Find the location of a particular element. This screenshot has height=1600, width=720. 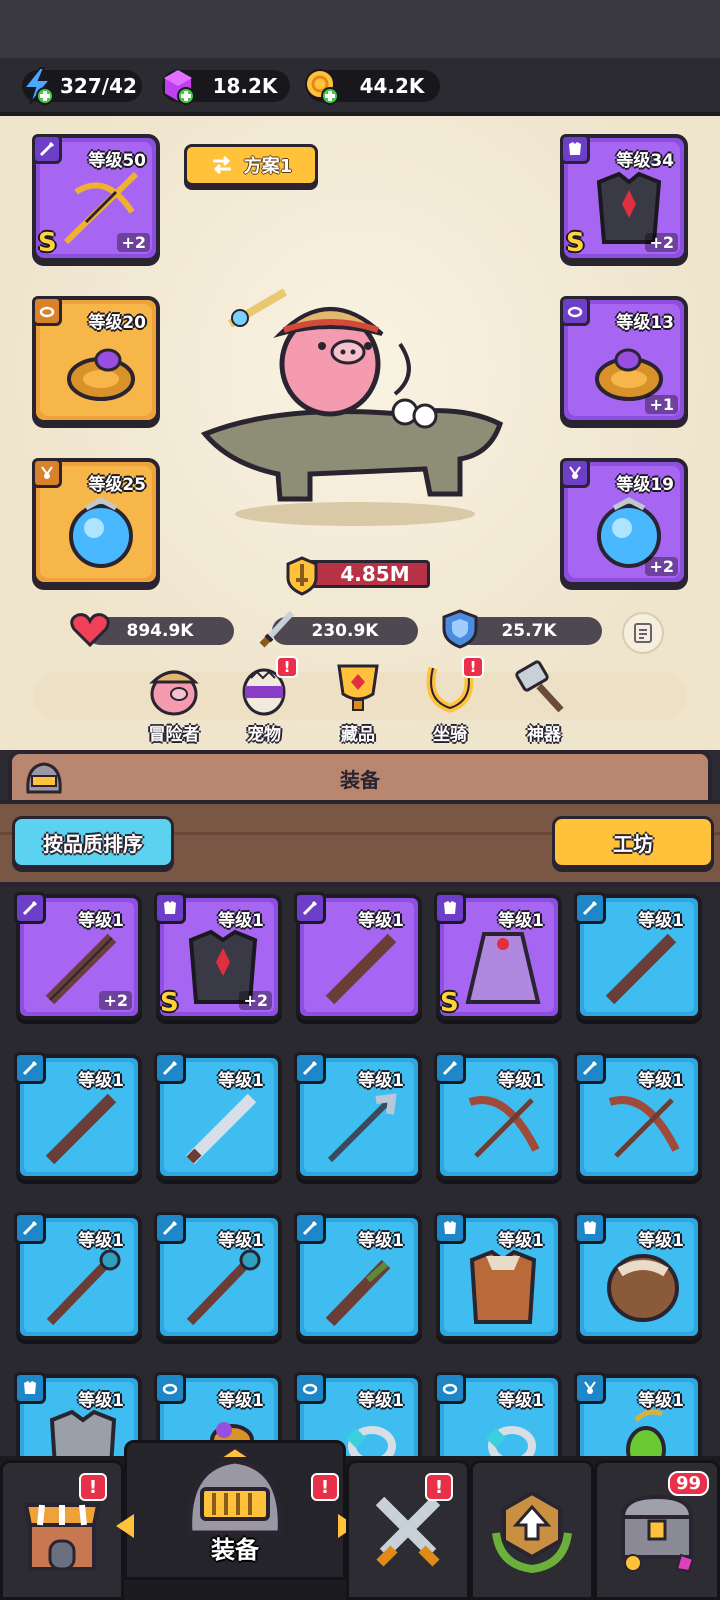

armor-icon is located at coordinates (575, 149).